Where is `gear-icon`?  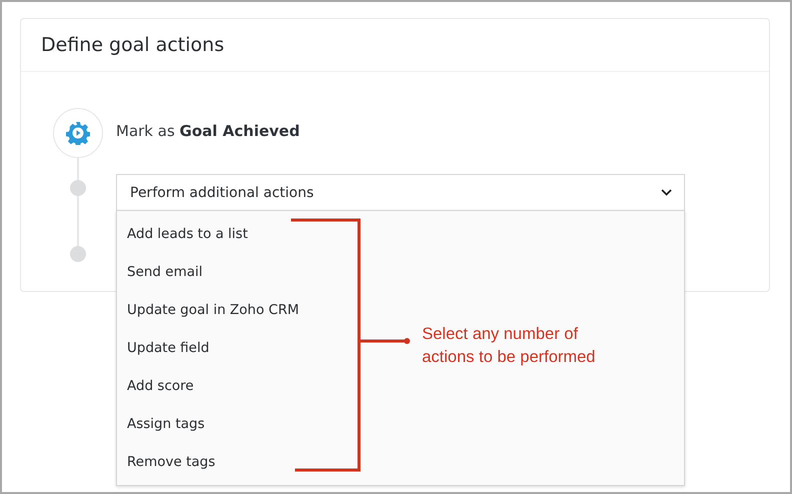 gear-icon is located at coordinates (78, 133).